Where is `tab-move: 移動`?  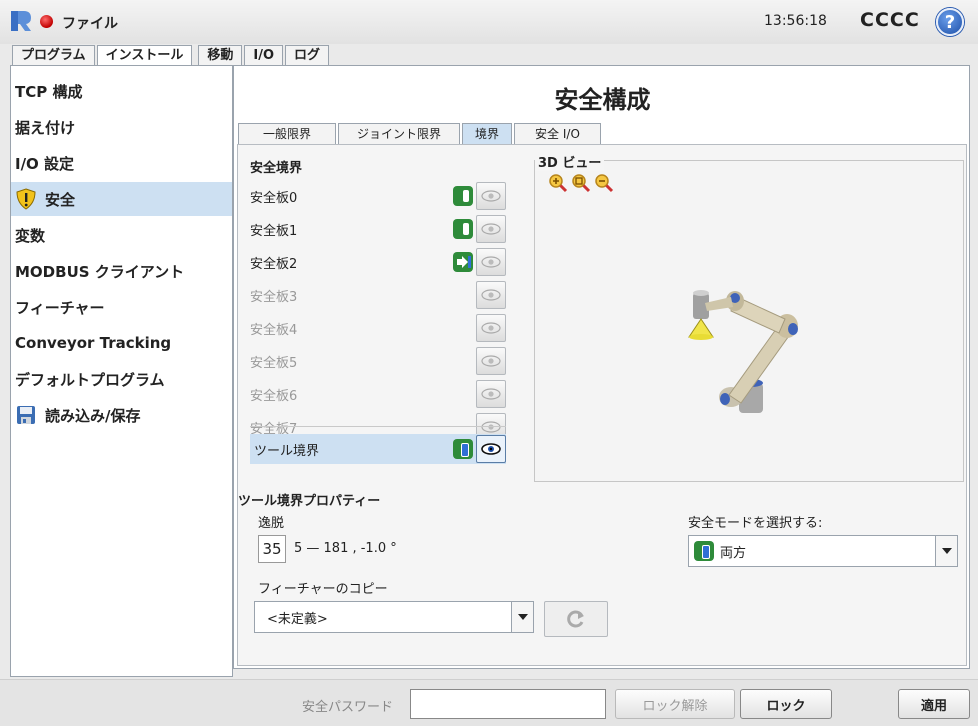 tab-move: 移動 is located at coordinates (220, 55).